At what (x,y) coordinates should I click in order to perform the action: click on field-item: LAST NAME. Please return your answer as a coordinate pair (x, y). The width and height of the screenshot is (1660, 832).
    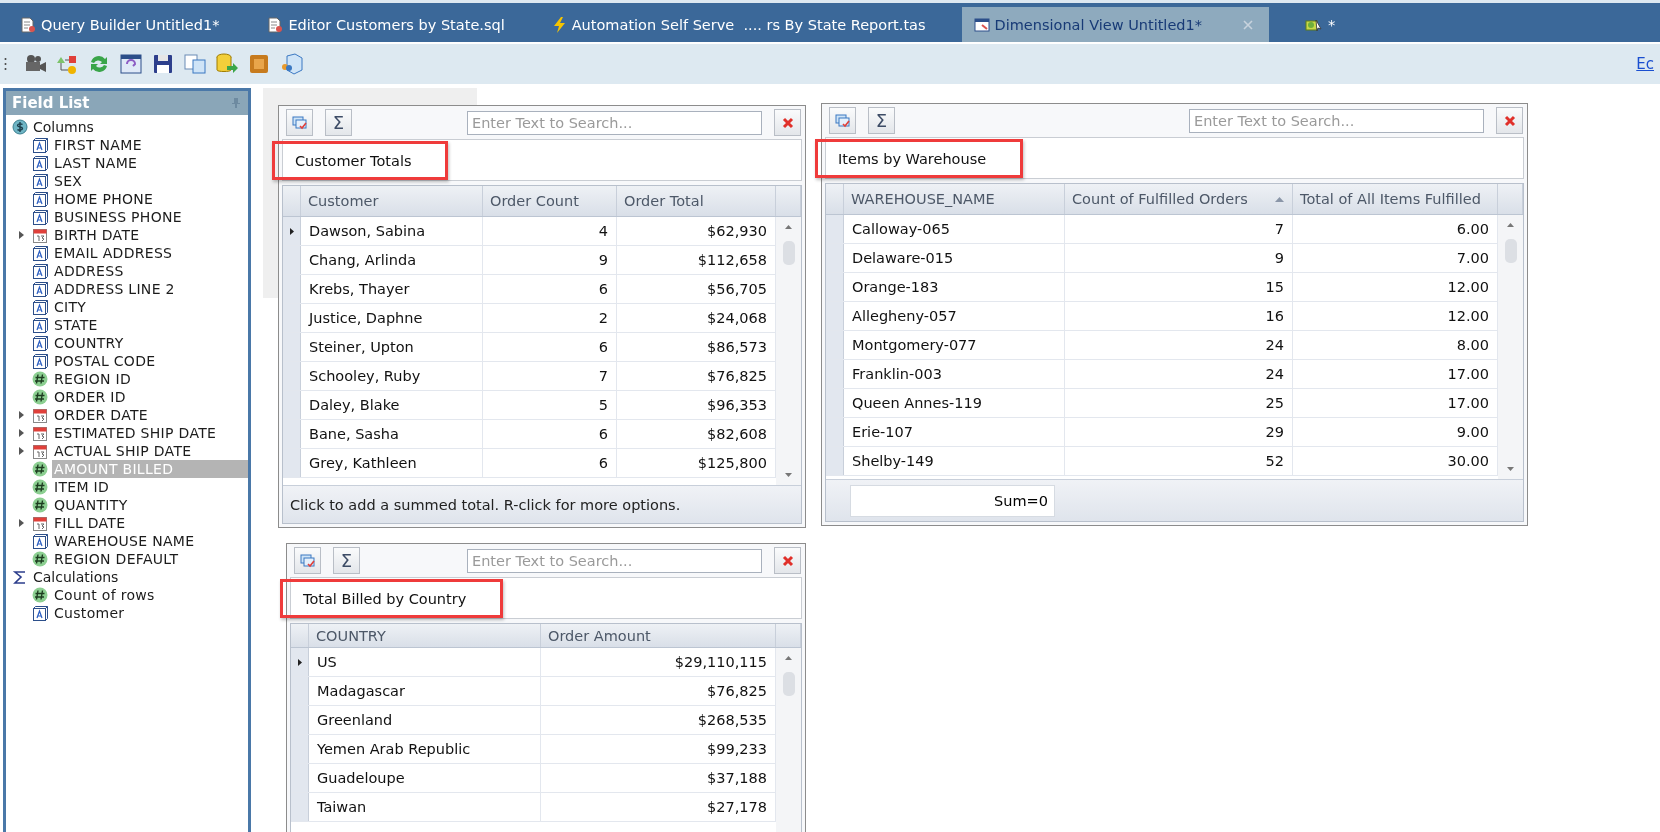
    Looking at the image, I should click on (96, 163).